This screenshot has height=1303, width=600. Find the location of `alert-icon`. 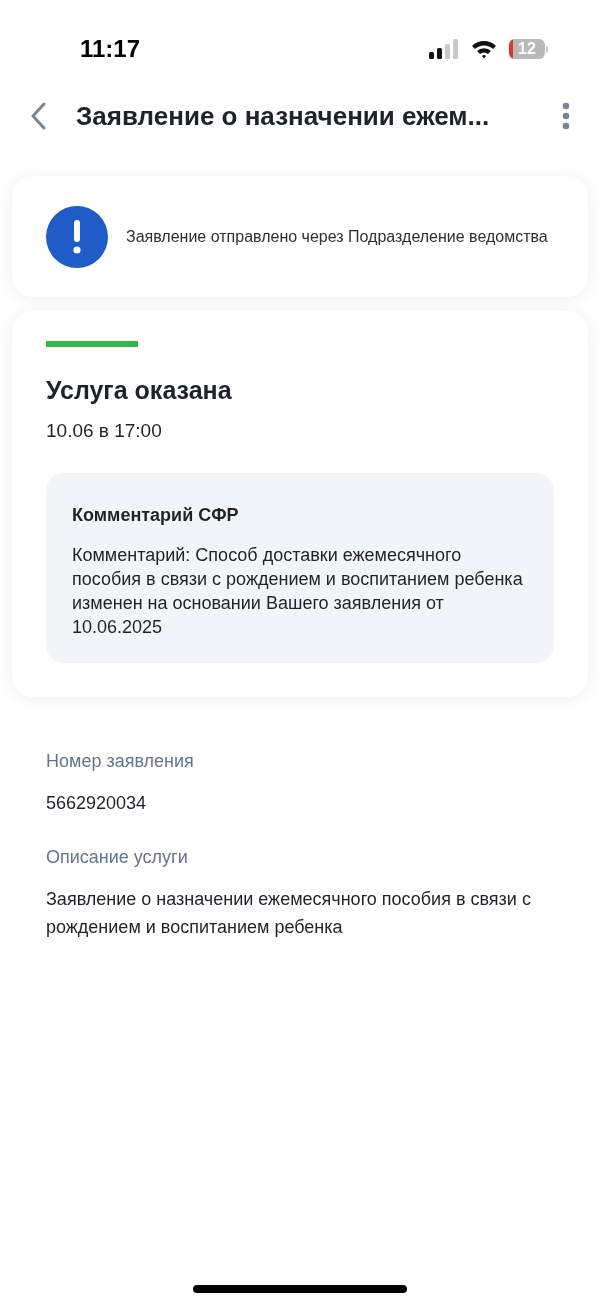

alert-icon is located at coordinates (77, 236).